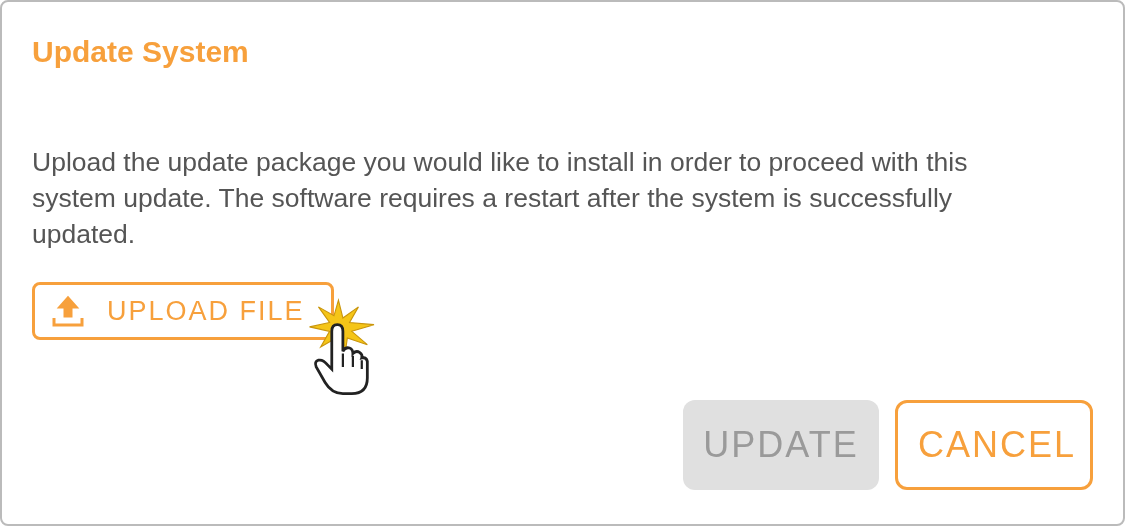 Image resolution: width=1125 pixels, height=526 pixels. What do you see at coordinates (994, 445) in the screenshot?
I see `cancel-button: CANCEL` at bounding box center [994, 445].